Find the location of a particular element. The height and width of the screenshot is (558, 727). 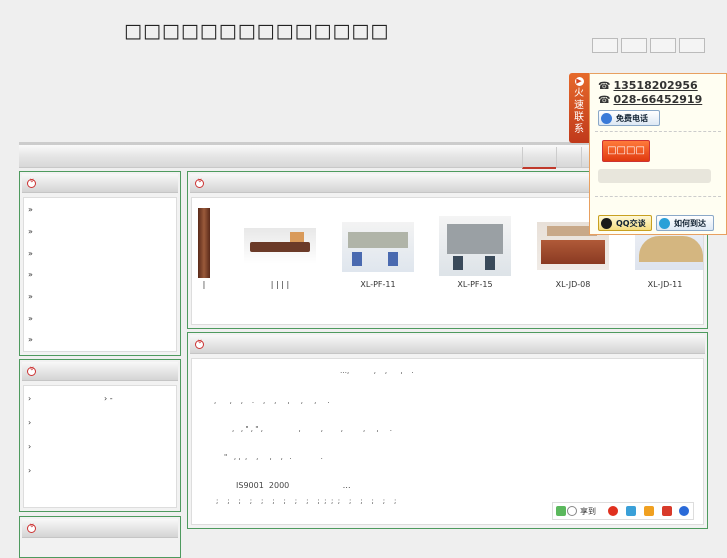

share-arrow-icon is located at coordinates (572, 511).